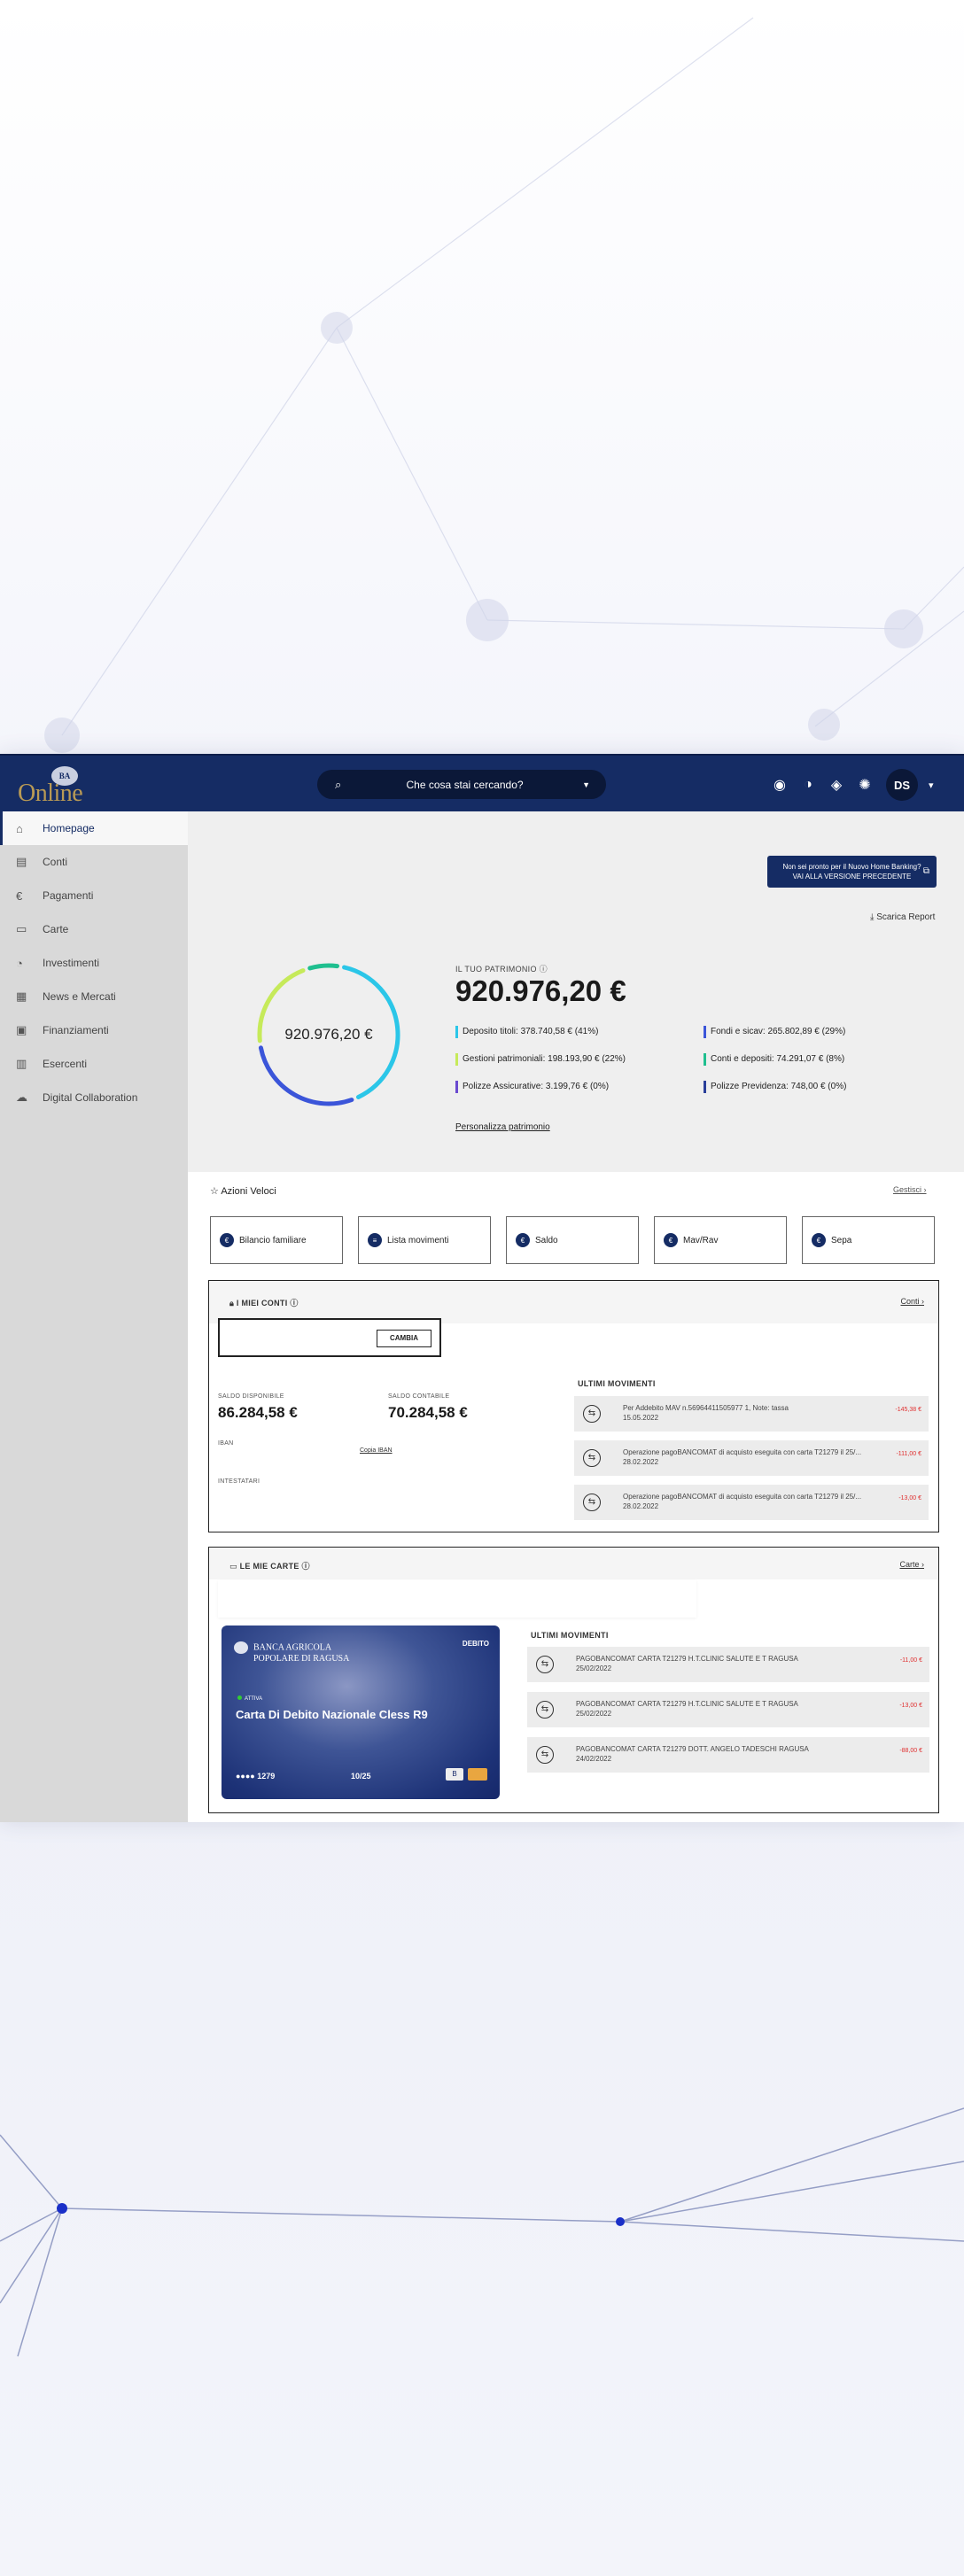 This screenshot has width=964, height=2576. What do you see at coordinates (276, 1240) in the screenshot?
I see `quick-action-bilancio: € Bilancio familiare` at bounding box center [276, 1240].